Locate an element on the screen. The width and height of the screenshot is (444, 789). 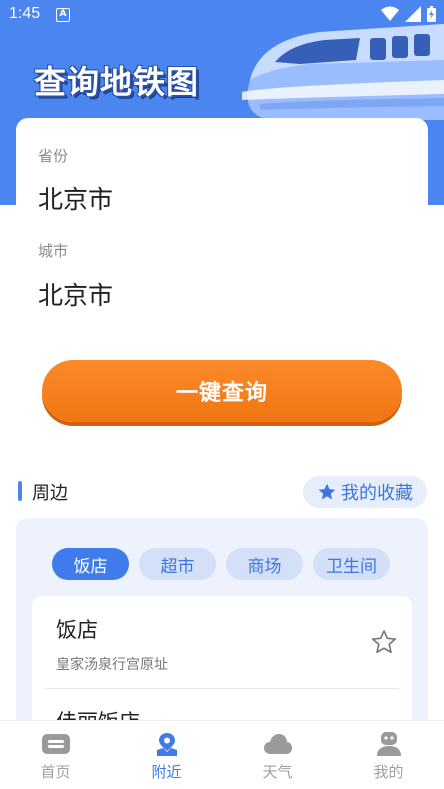
notification-a-icon: A is located at coordinates (63, 15).